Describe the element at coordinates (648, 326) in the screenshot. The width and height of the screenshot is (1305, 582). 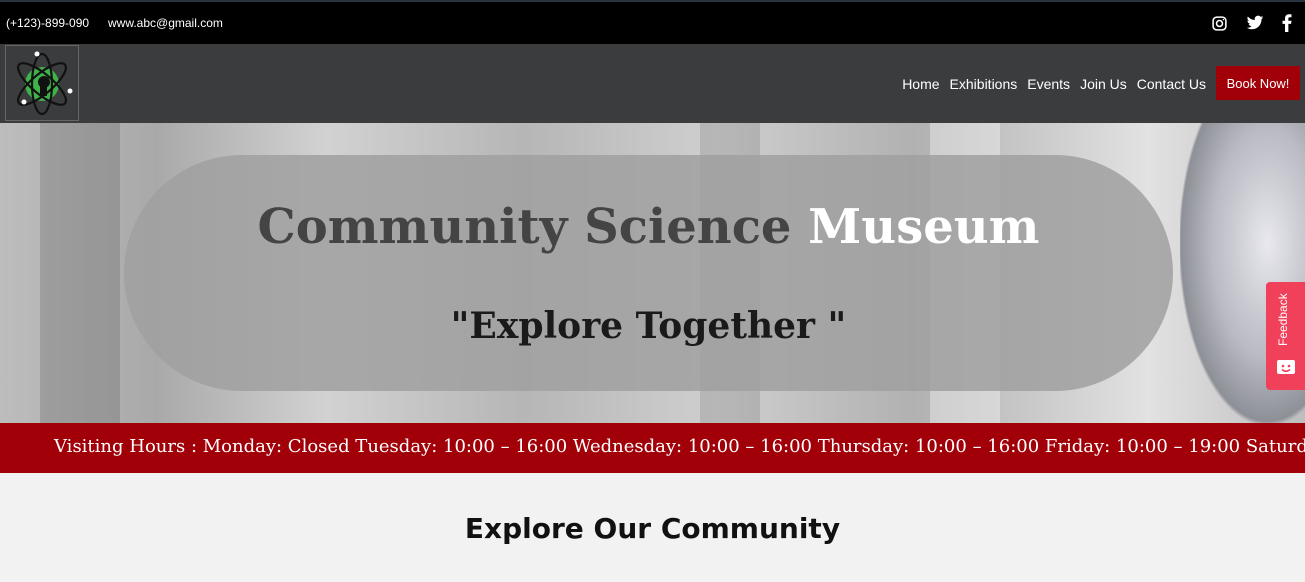
I see `hero-tagline: "Explore Together "` at that location.